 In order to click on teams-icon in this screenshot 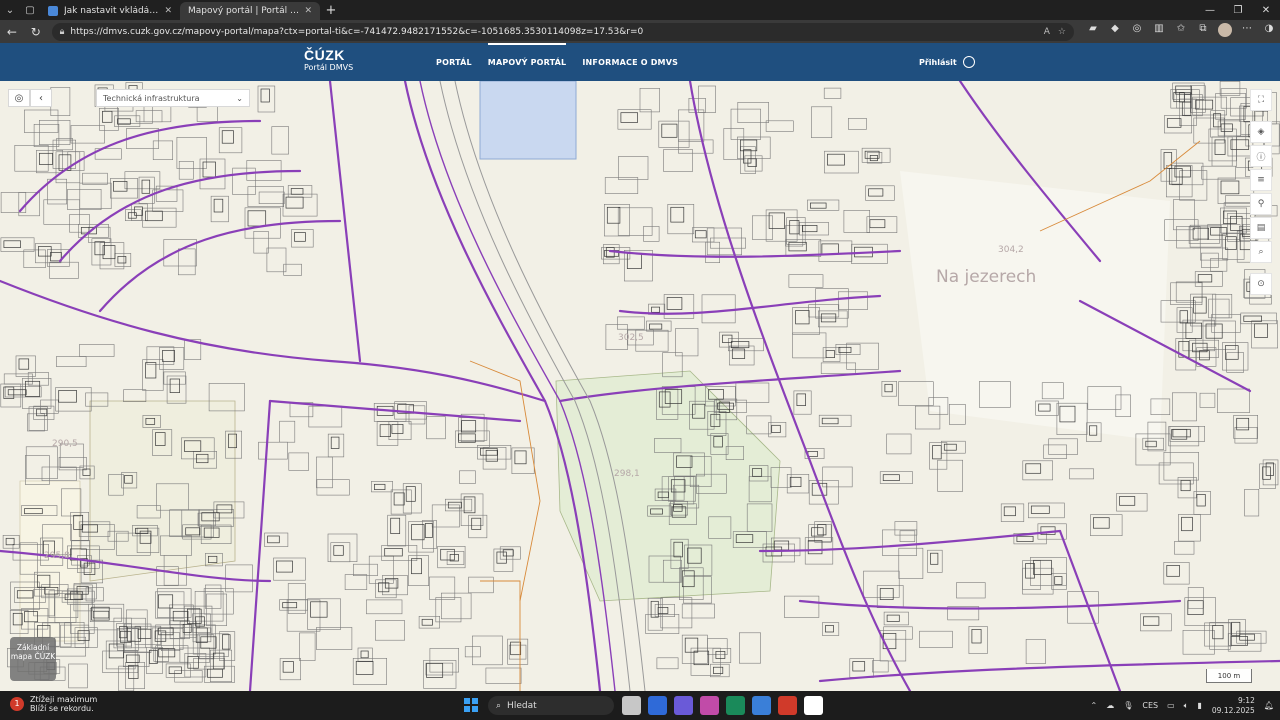, I will do `click(683, 705)`.